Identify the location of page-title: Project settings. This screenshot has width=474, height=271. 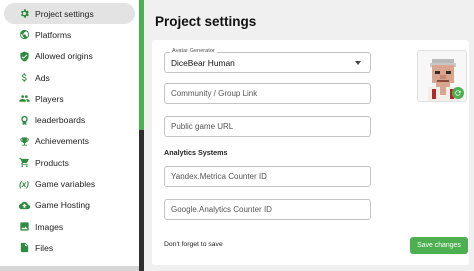
(206, 21).